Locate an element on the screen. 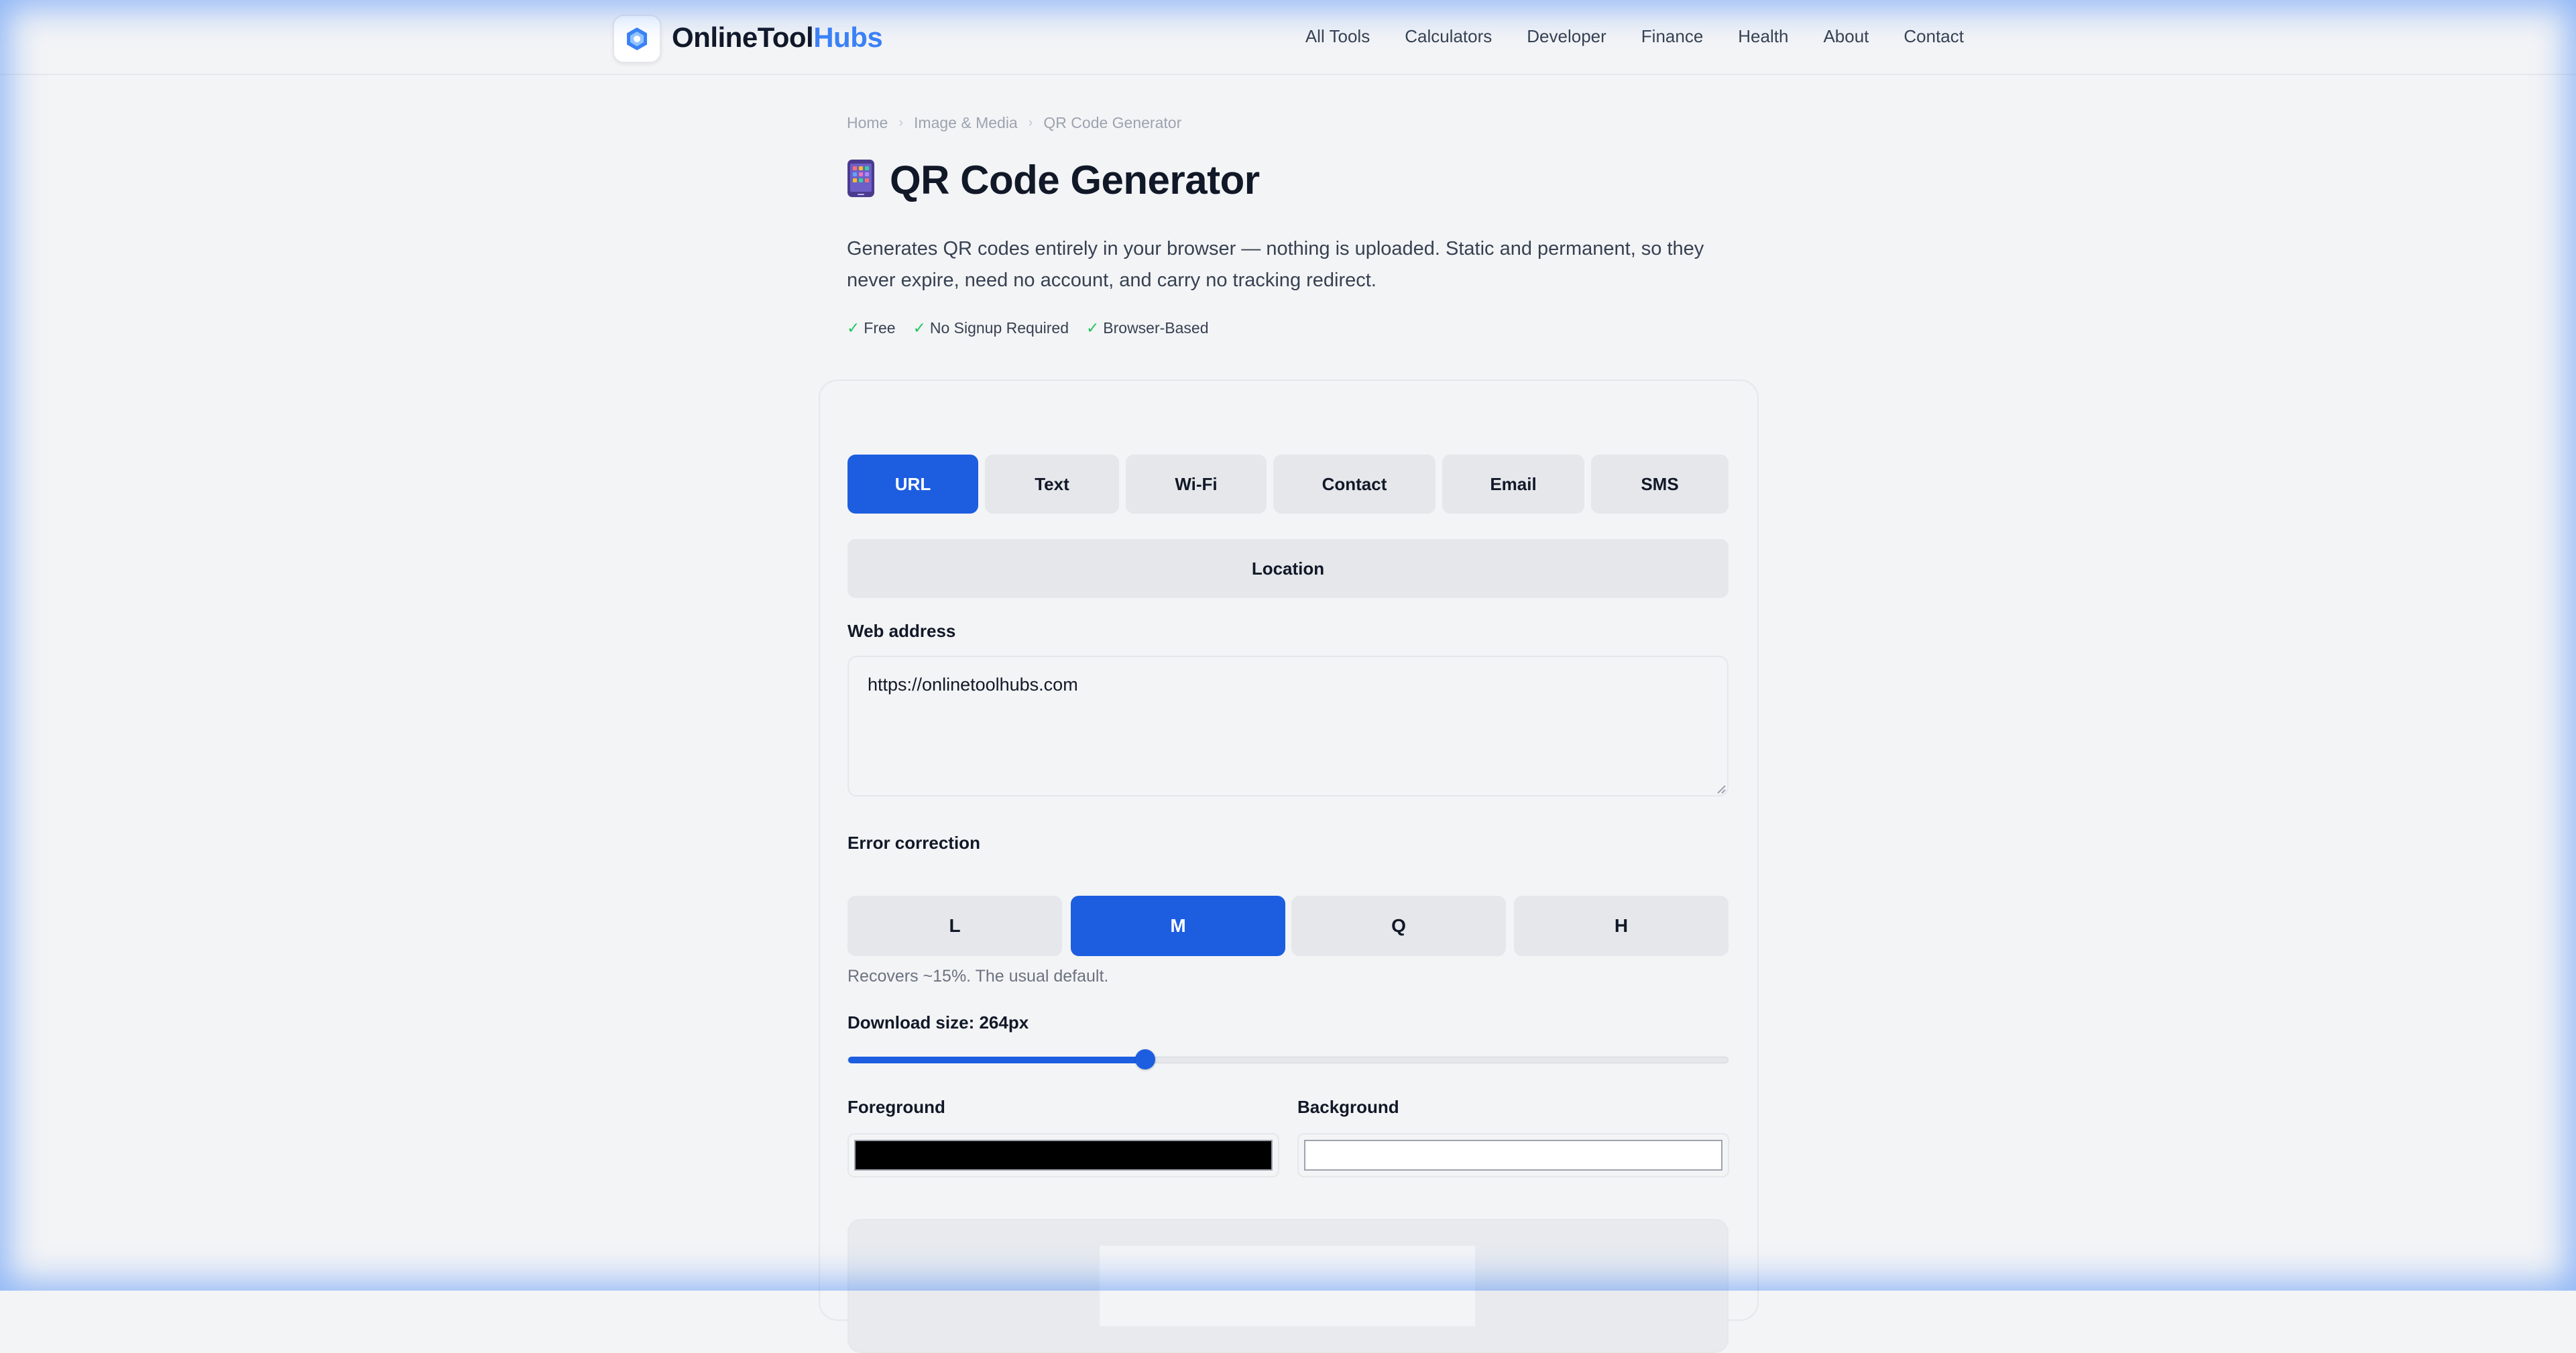  logo-icon is located at coordinates (637, 39).